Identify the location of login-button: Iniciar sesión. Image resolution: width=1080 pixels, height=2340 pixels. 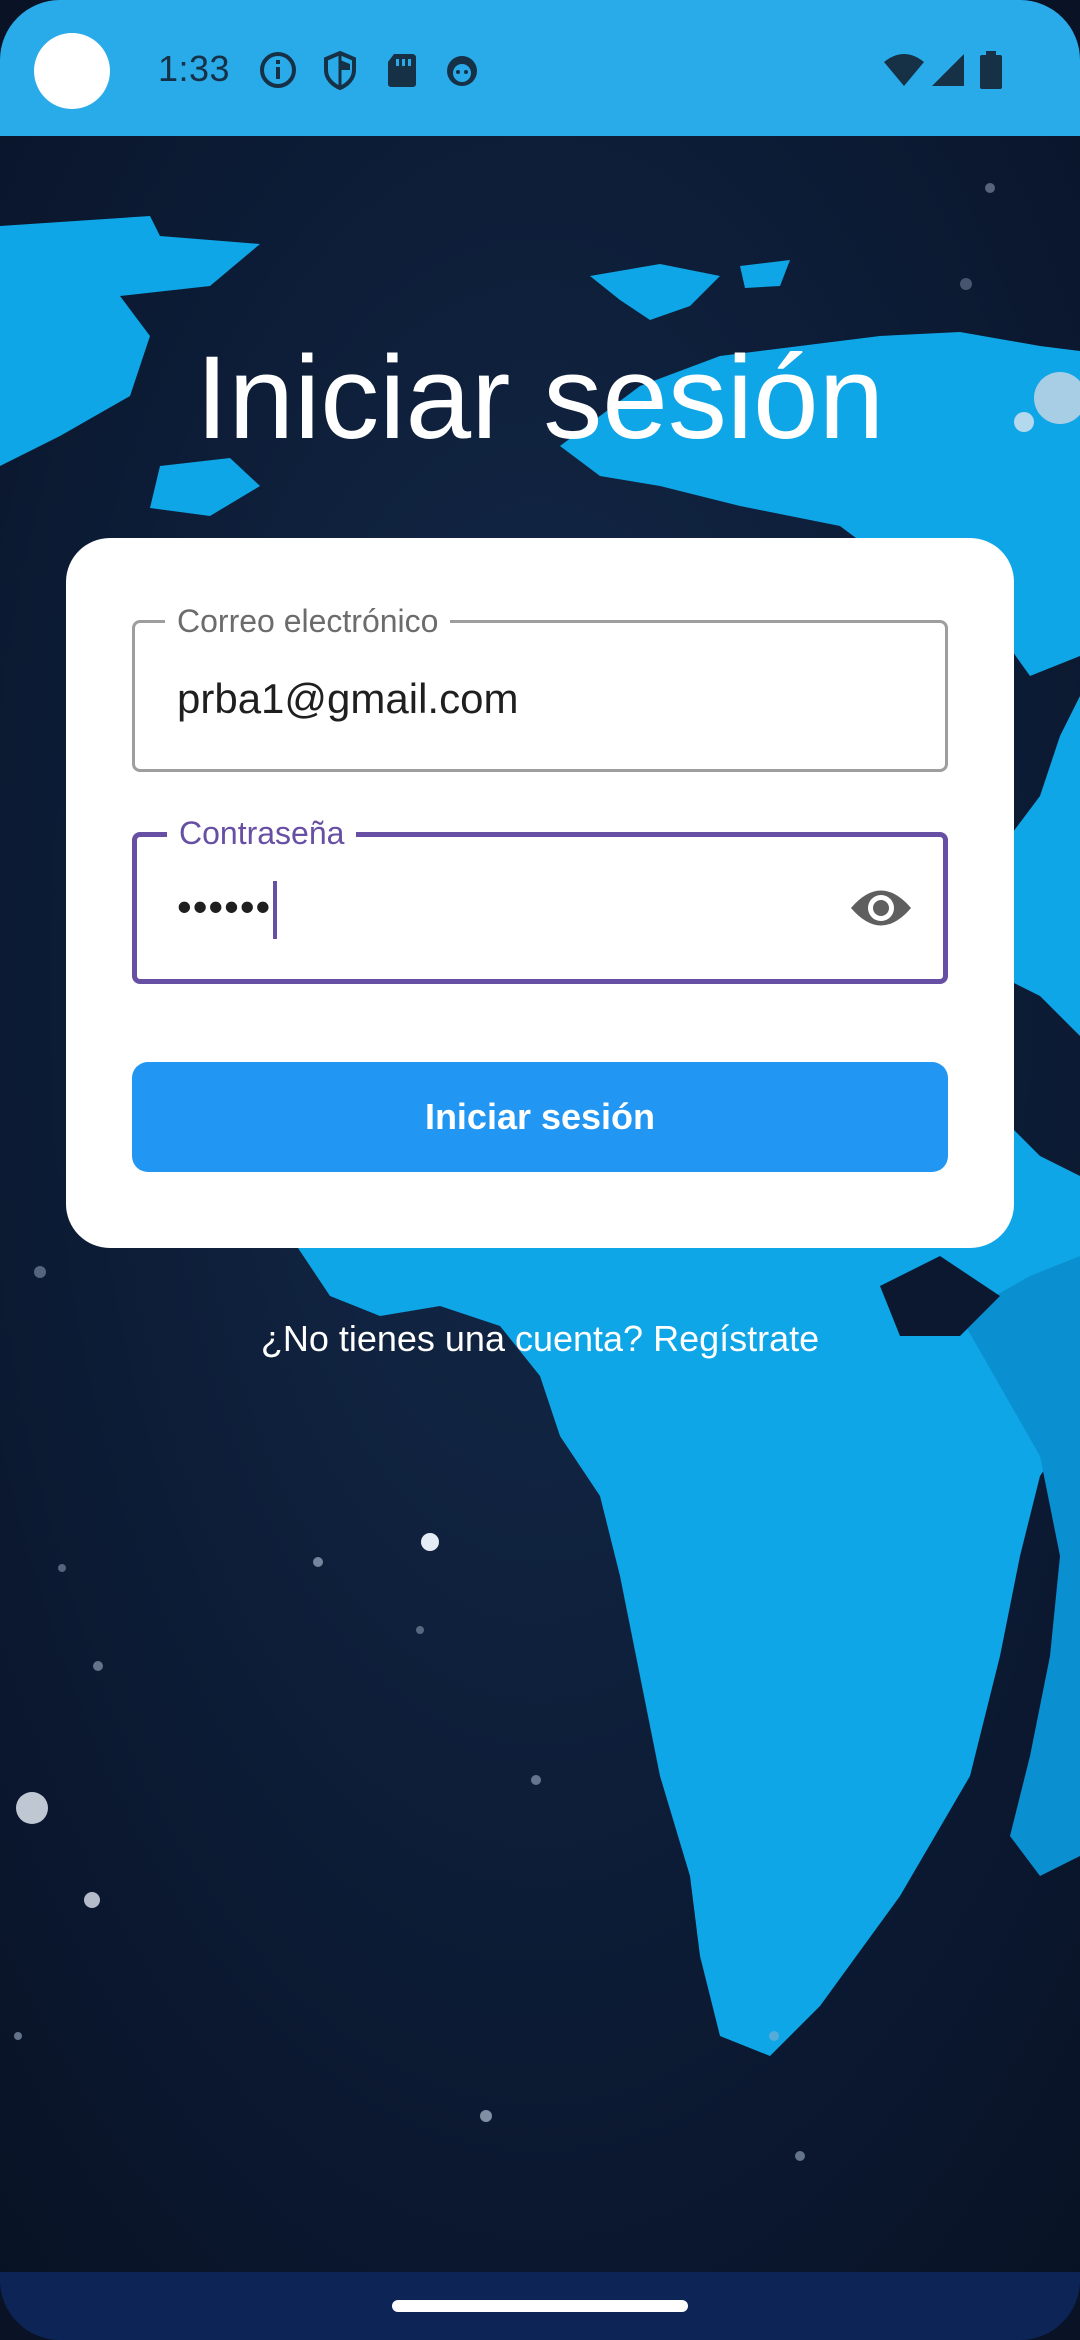
(540, 1117).